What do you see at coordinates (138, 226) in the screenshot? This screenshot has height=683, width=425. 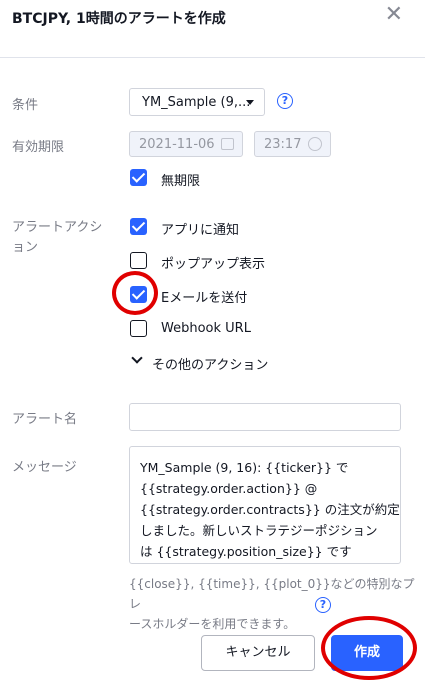 I see `notify-app-checkbox` at bounding box center [138, 226].